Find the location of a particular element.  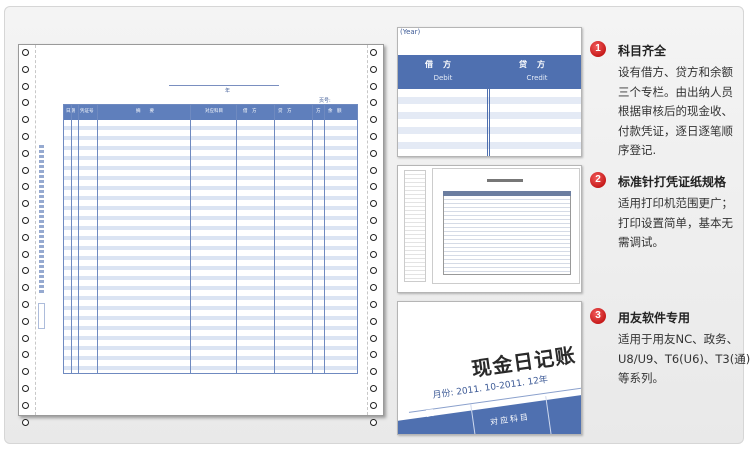

ledger-header-balance: 余 额 is located at coordinates (335, 111).